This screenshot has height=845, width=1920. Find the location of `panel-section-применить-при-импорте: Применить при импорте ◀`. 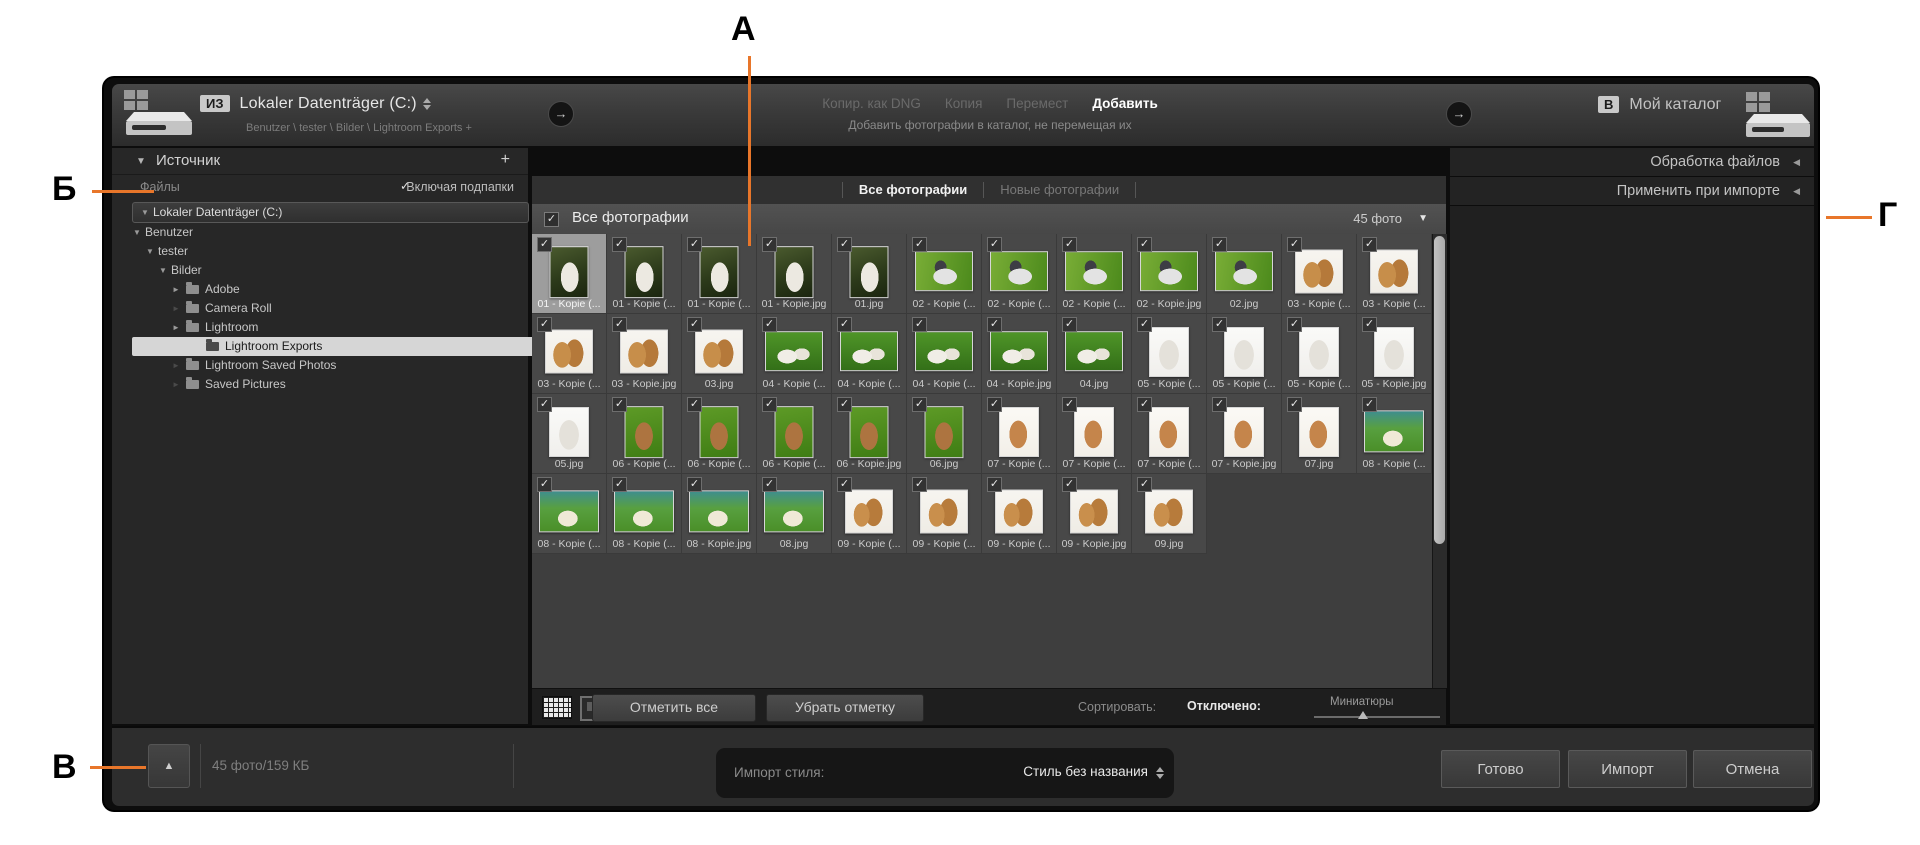

panel-section-применить-при-импорте: Применить при импорте ◀ is located at coordinates (1632, 191).